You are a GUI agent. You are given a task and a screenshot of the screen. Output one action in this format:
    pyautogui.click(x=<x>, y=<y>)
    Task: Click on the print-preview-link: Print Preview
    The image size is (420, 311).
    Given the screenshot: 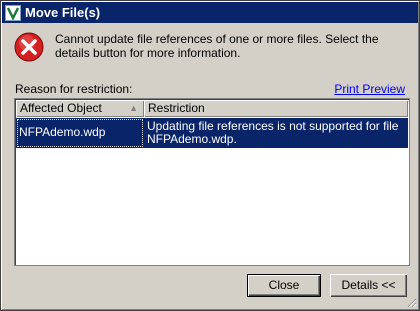 What is the action you would take?
    pyautogui.click(x=369, y=89)
    